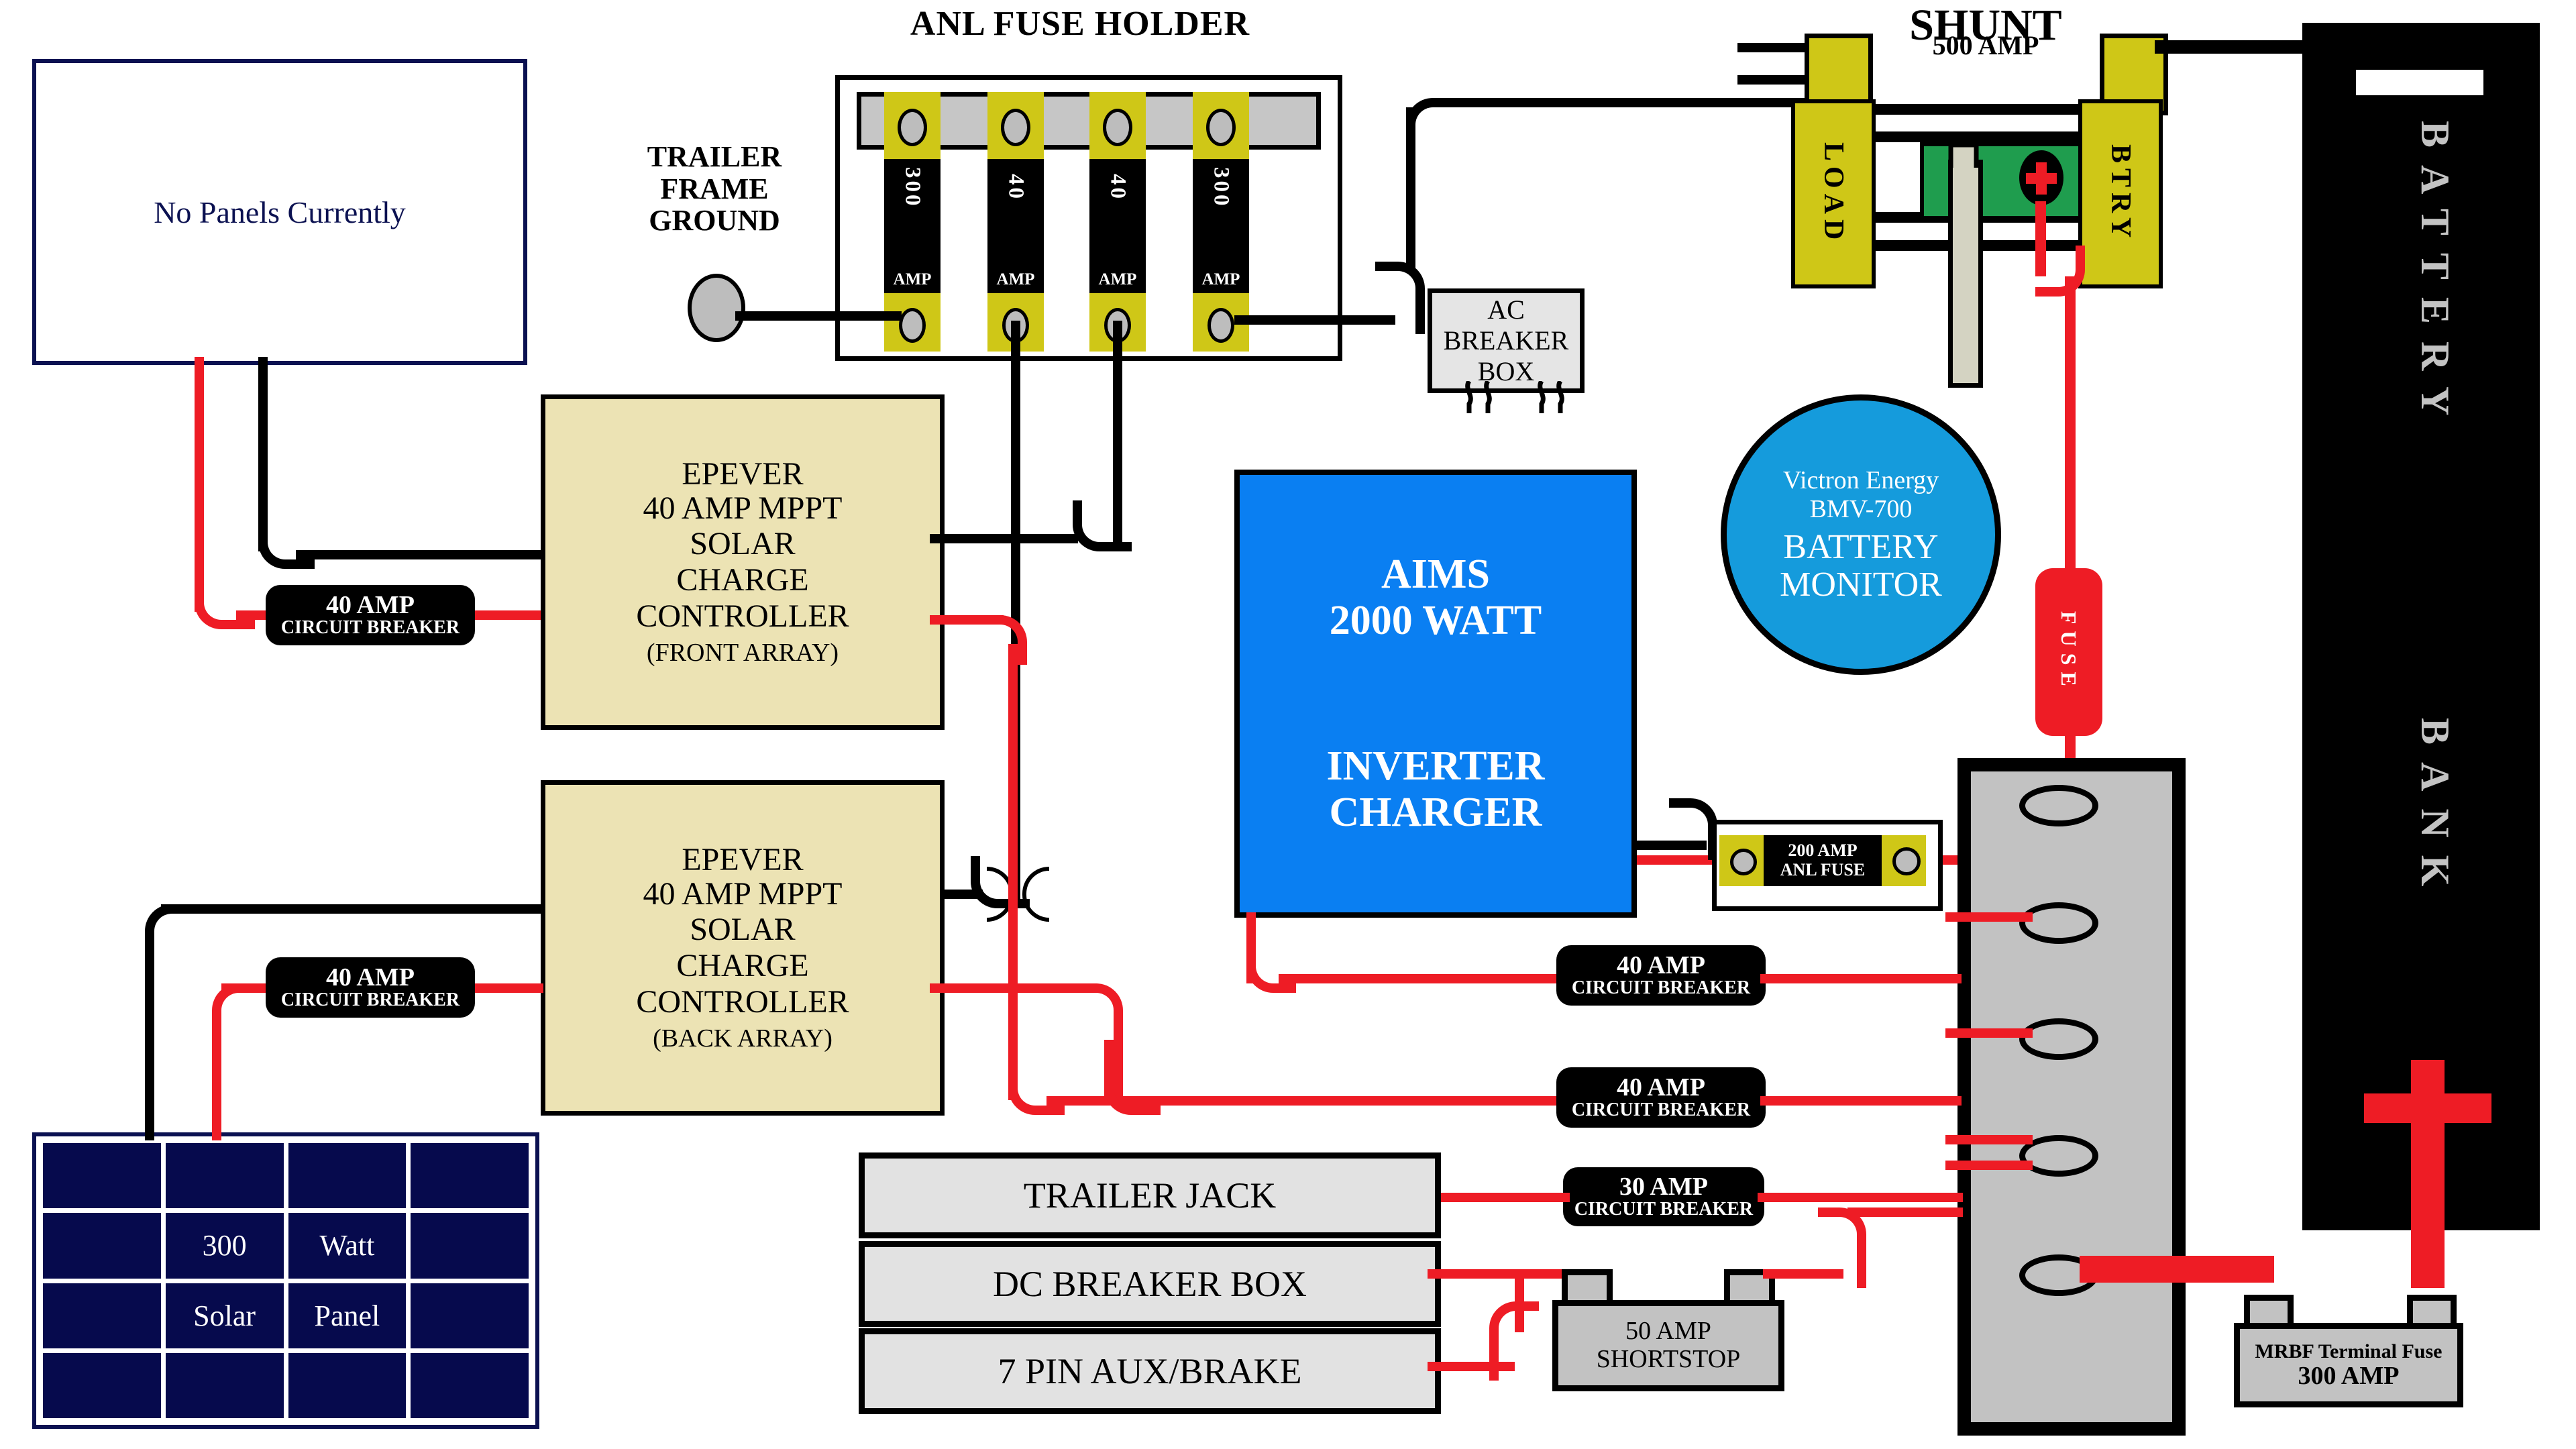  What do you see at coordinates (1221, 222) in the screenshot?
I see `anl-fuse-slot-4: 300 AMP` at bounding box center [1221, 222].